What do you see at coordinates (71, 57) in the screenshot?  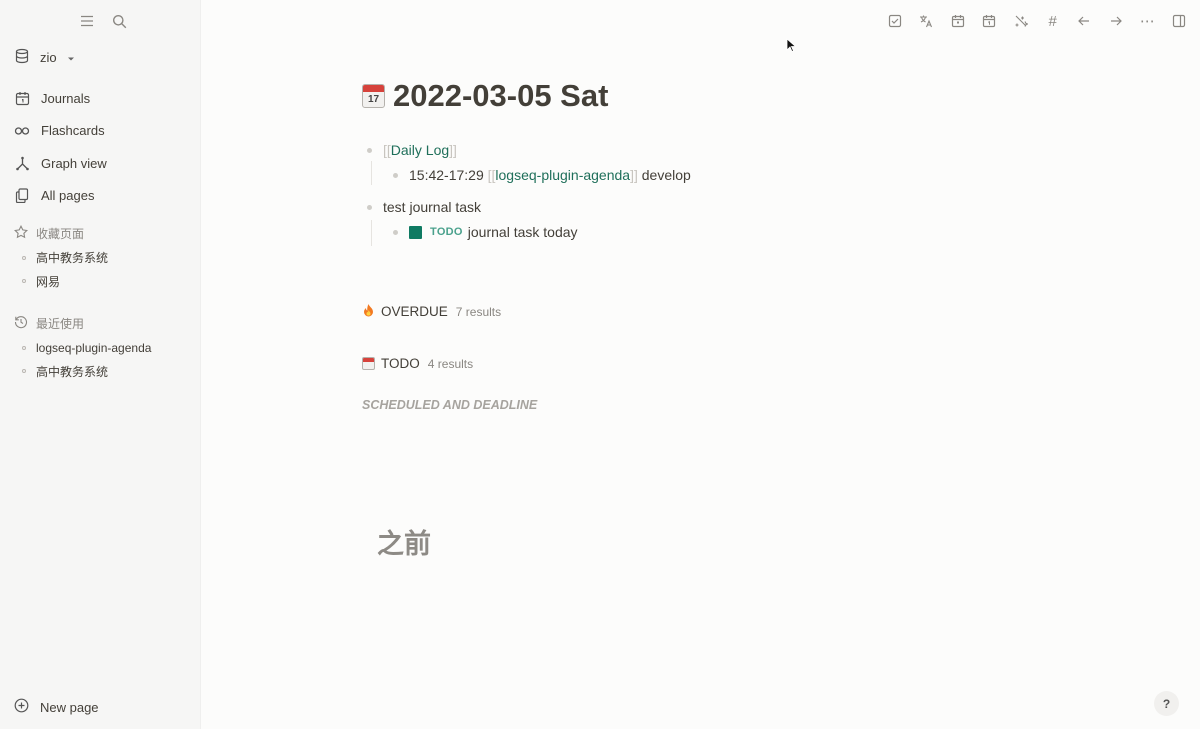 I see `chevron-down-icon` at bounding box center [71, 57].